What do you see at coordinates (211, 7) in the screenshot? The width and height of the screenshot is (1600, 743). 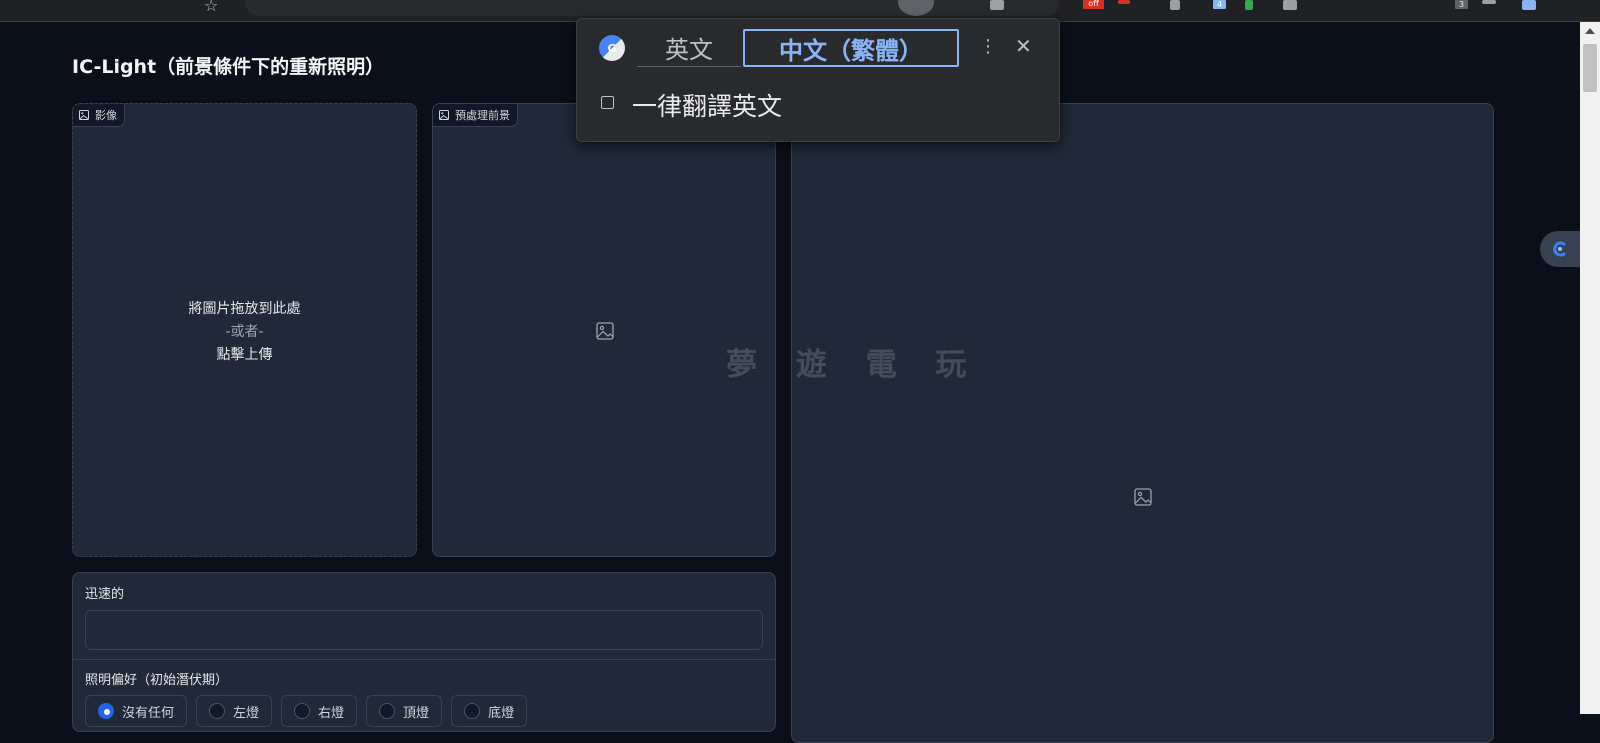 I see `bookmark-star-icon: ☆` at bounding box center [211, 7].